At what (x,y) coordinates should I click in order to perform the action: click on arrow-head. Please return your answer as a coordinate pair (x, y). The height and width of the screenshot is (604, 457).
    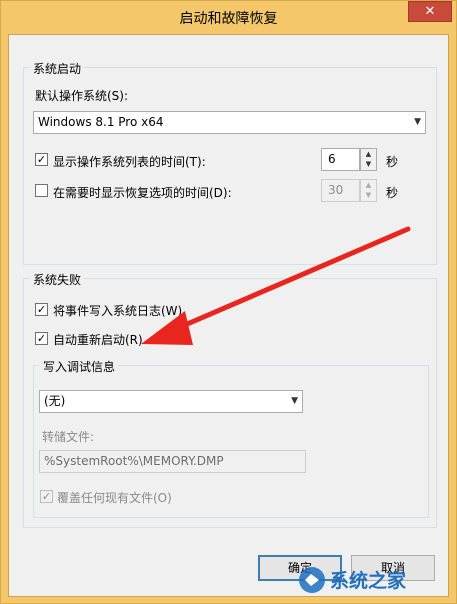
    Looking at the image, I should click on (167, 328).